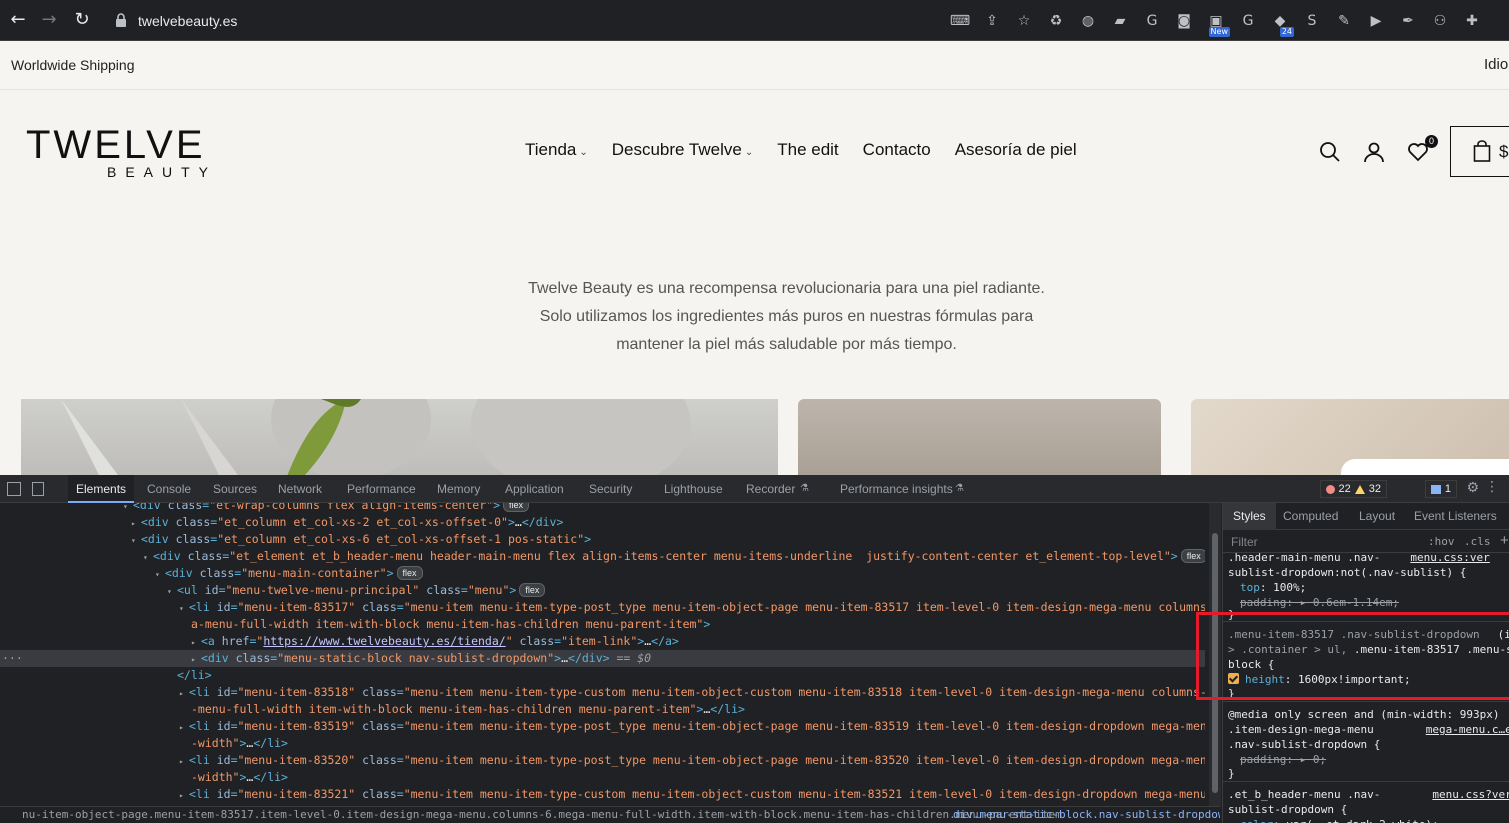 The image size is (1509, 823). What do you see at coordinates (117, 152) in the screenshot?
I see `site-logo: TWELVE BEAUTY` at bounding box center [117, 152].